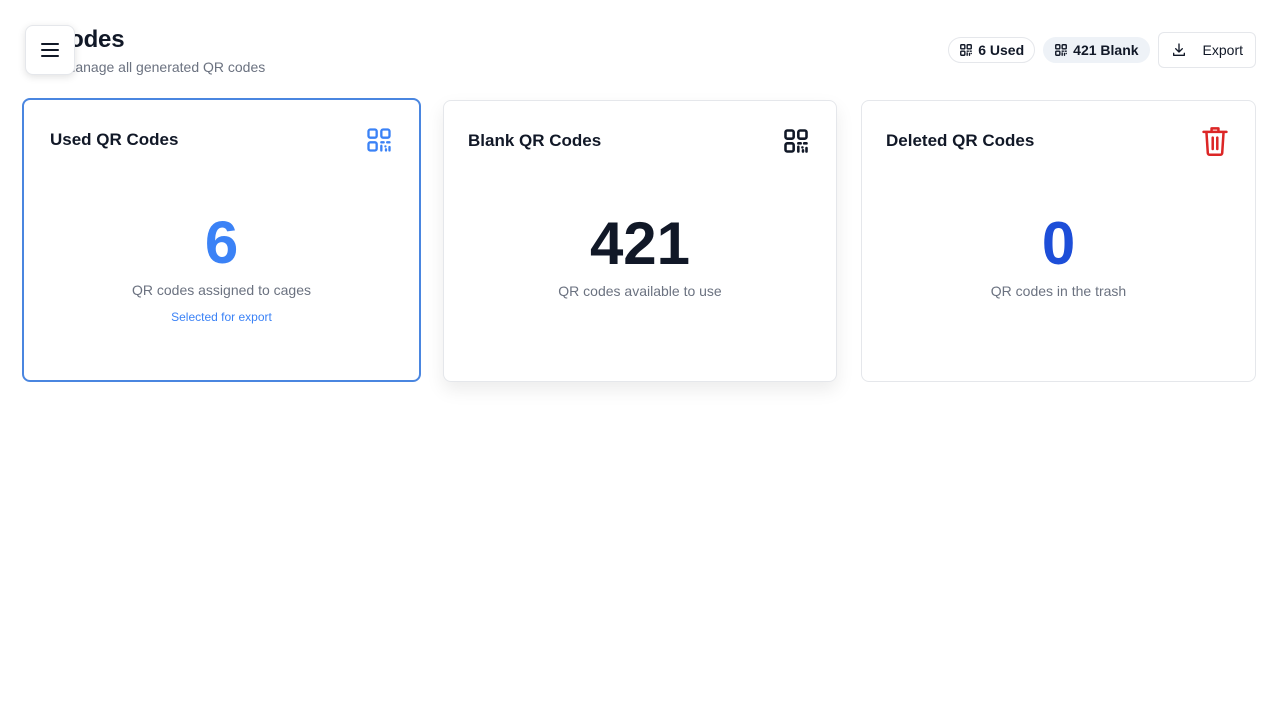 This screenshot has height=720, width=1280. I want to click on header-actions: 6 Used 421 Blank Export, so click(1102, 50).